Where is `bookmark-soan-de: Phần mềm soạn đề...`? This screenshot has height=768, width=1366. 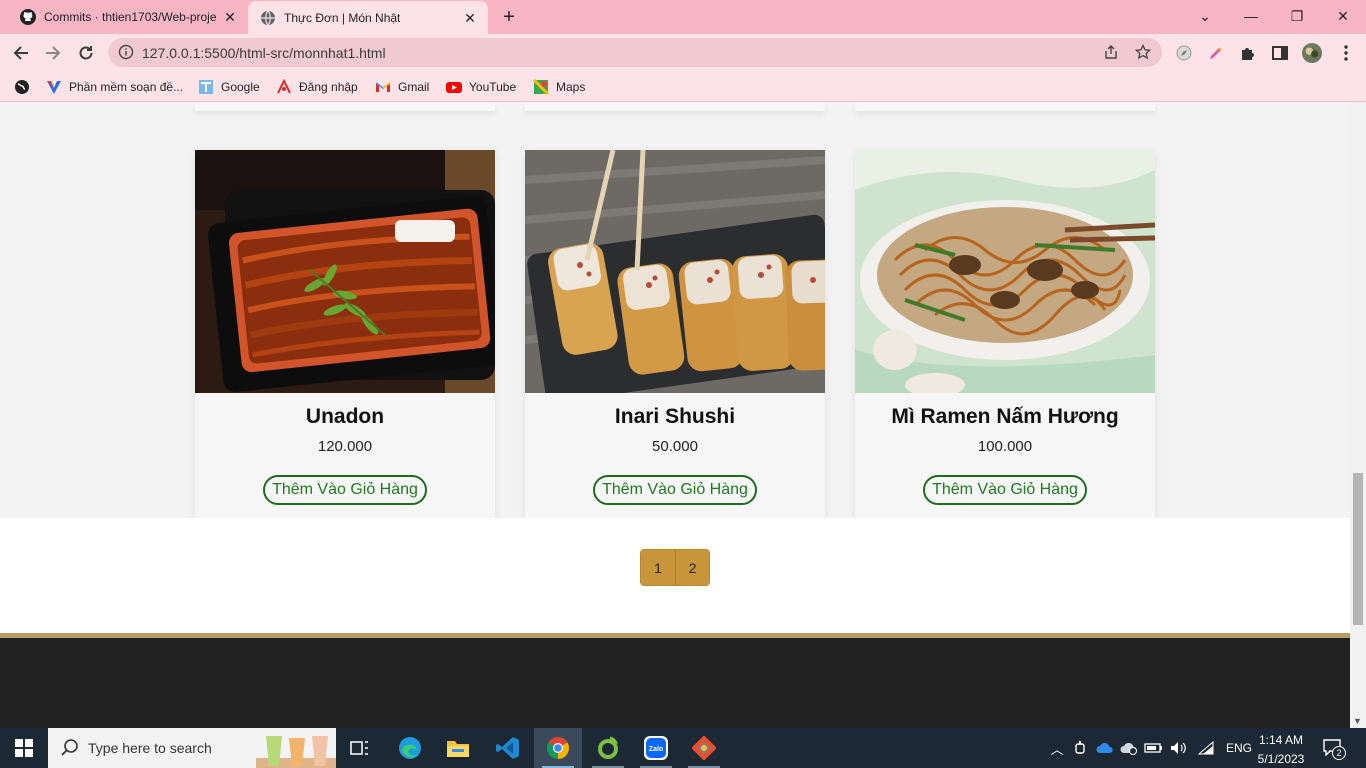 bookmark-soan-de: Phần mềm soạn đề... is located at coordinates (114, 87).